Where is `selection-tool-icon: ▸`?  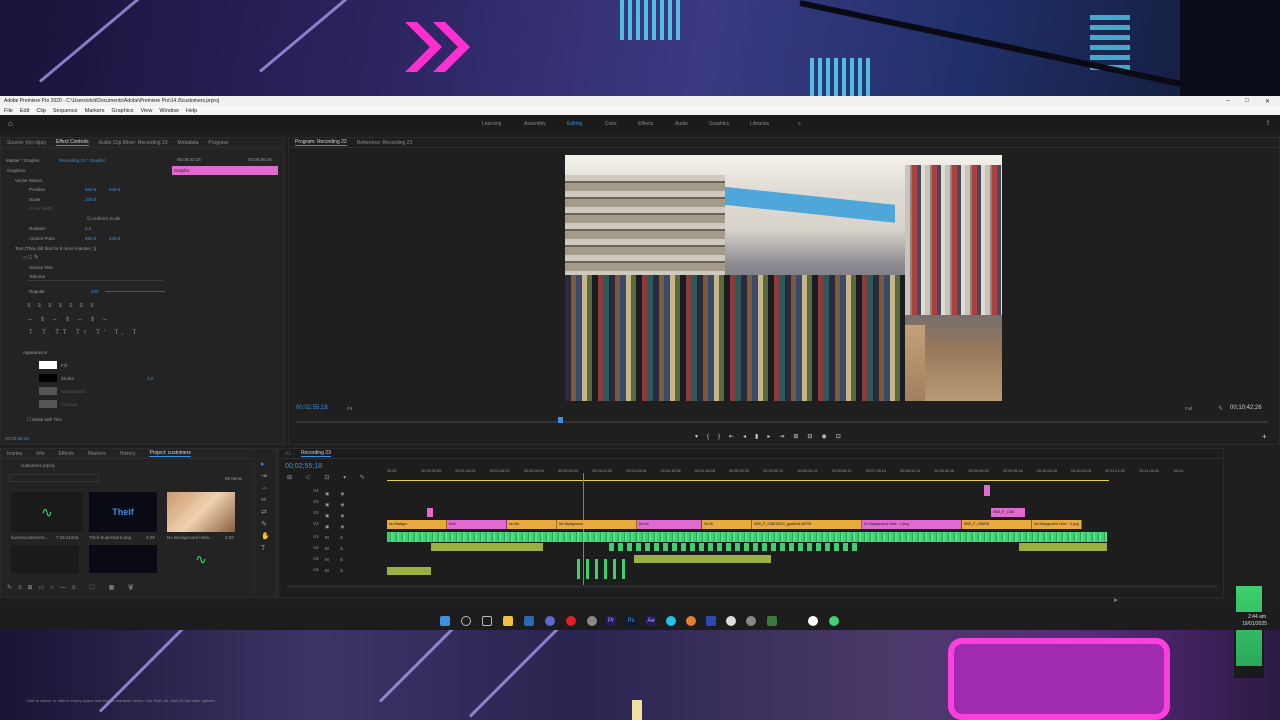 selection-tool-icon: ▸ is located at coordinates (266, 465).